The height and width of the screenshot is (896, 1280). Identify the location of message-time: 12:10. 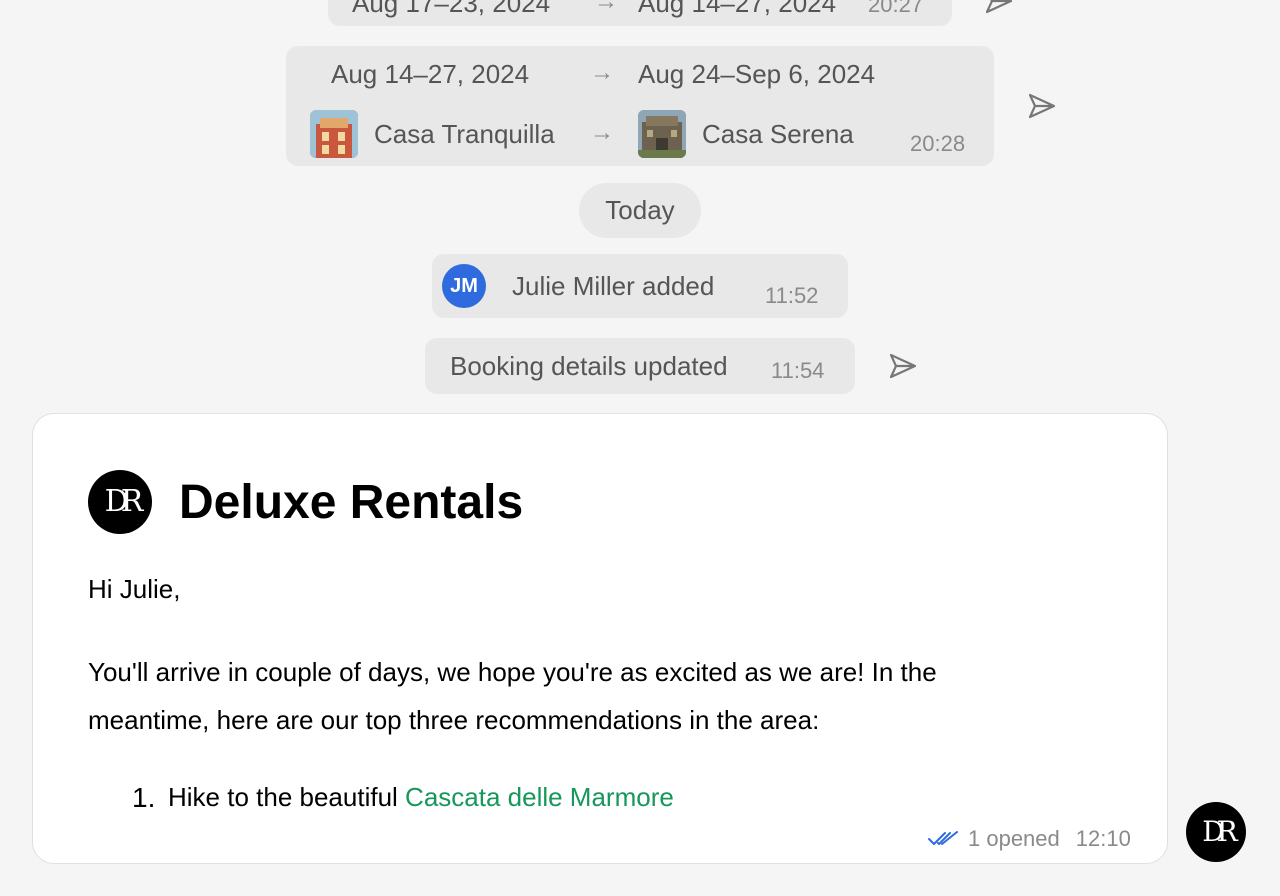
(1103, 838).